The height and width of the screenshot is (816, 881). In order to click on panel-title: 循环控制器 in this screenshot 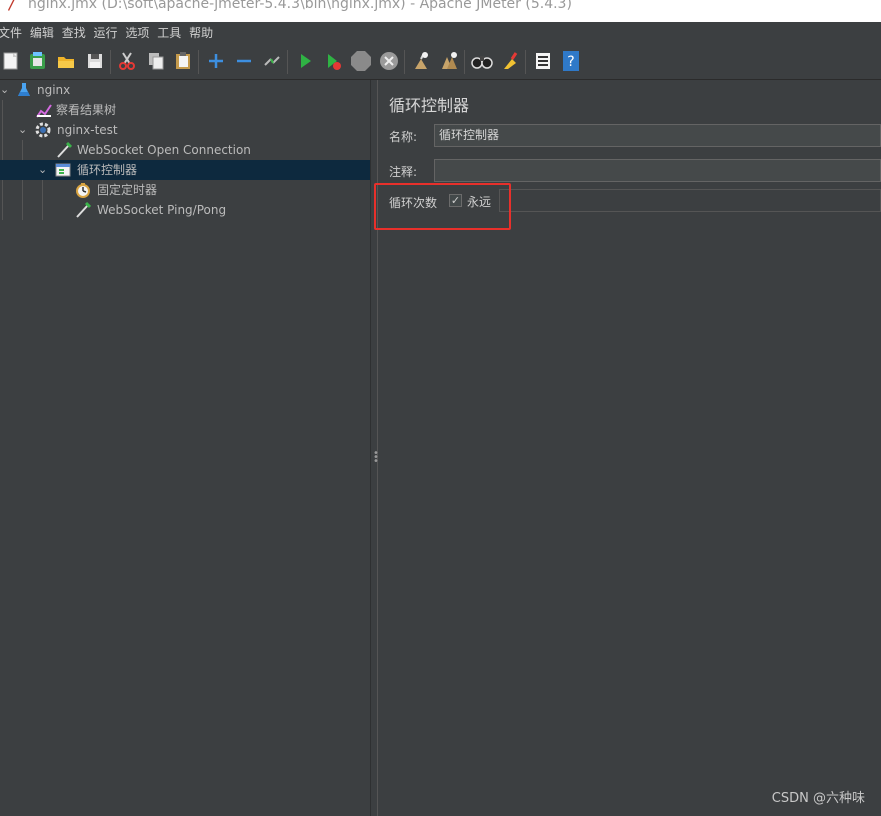, I will do `click(429, 105)`.